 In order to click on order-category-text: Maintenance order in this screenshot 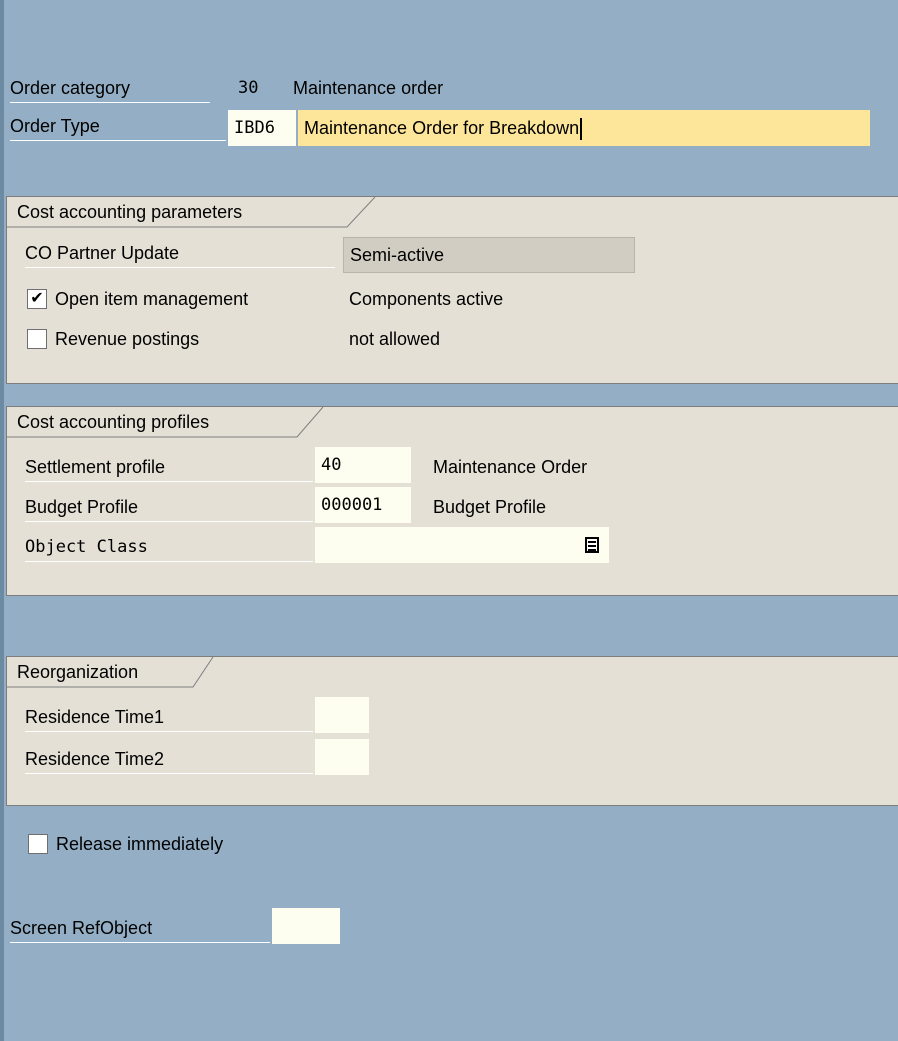, I will do `click(368, 88)`.